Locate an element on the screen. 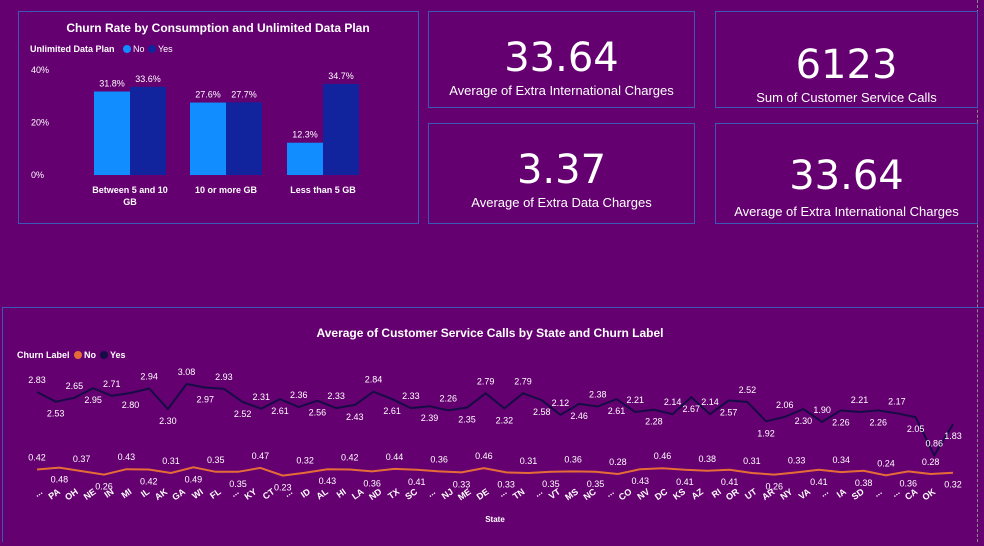  point-label-yes: 2.94 is located at coordinates (149, 377).